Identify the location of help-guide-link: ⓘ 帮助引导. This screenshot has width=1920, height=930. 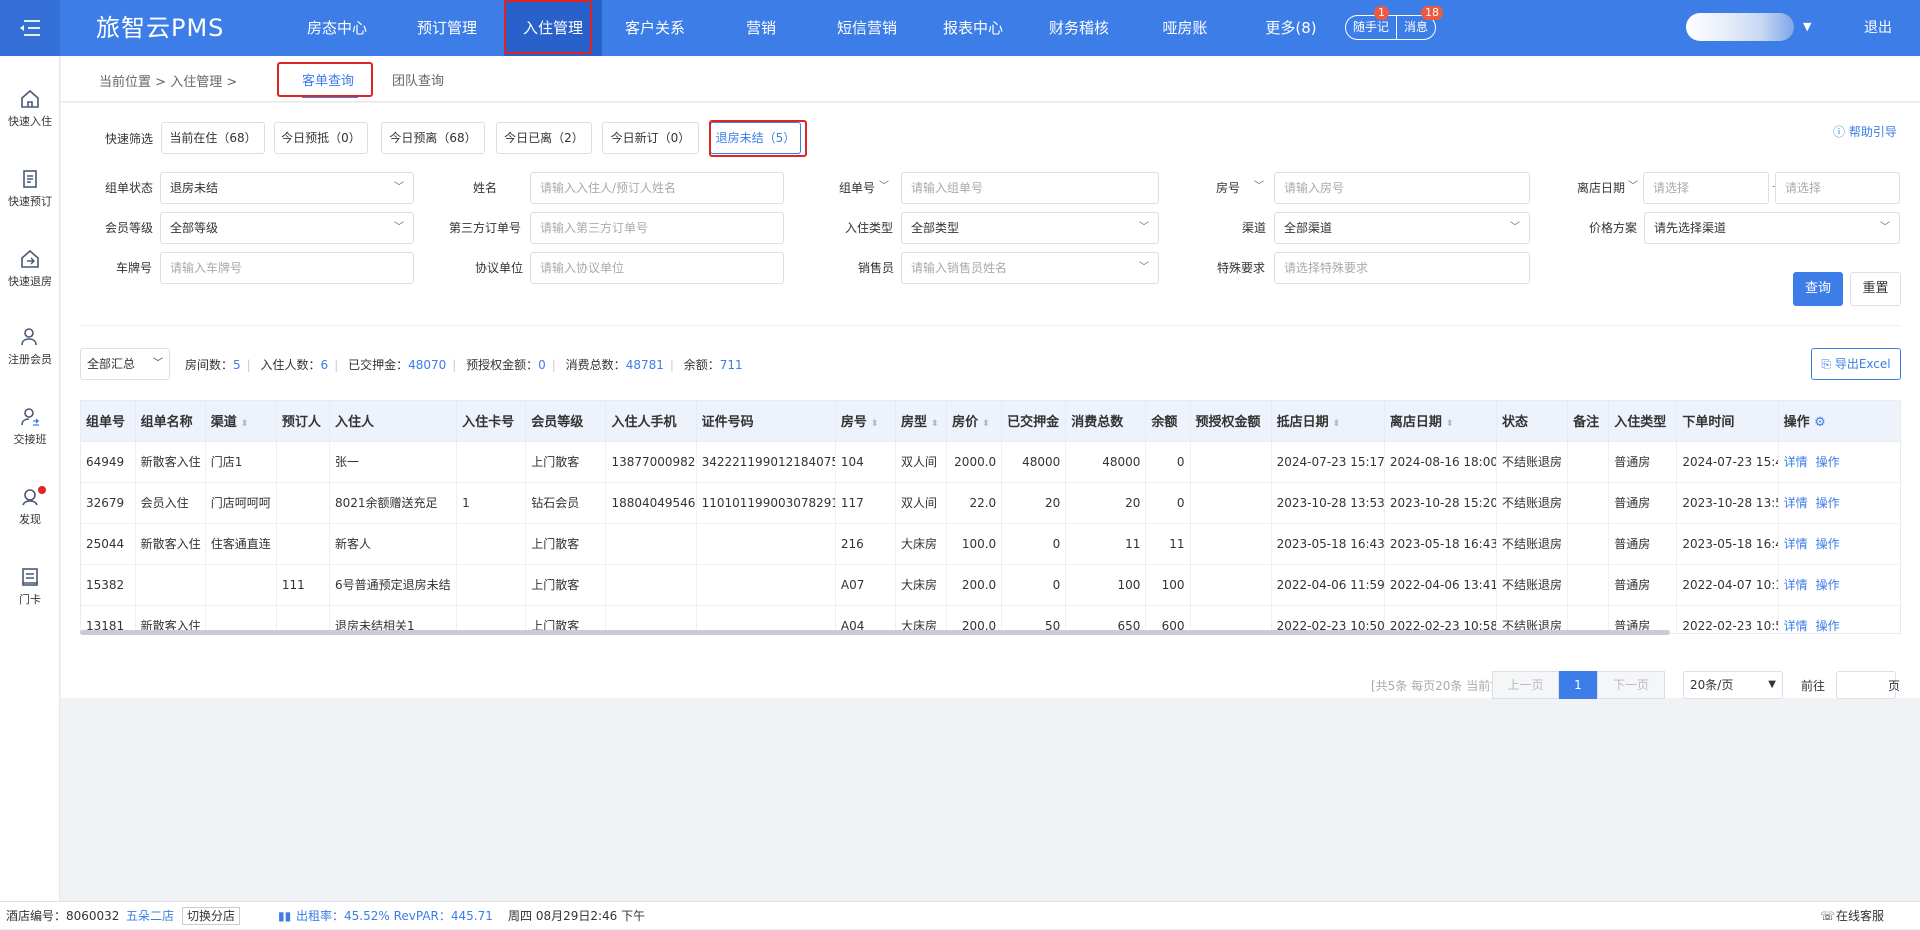
(1865, 131).